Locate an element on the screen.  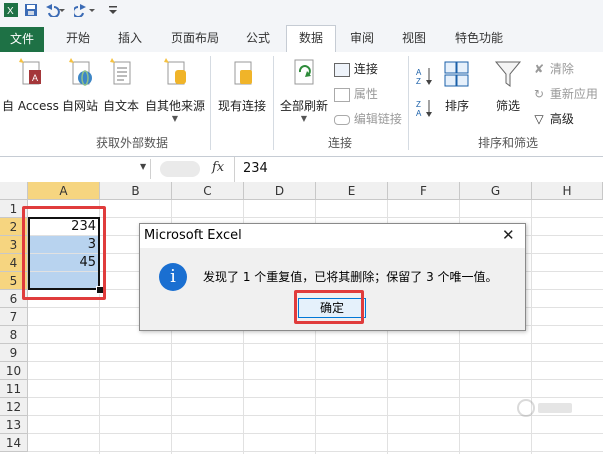
refresh-icon is located at coordinates (304, 72).